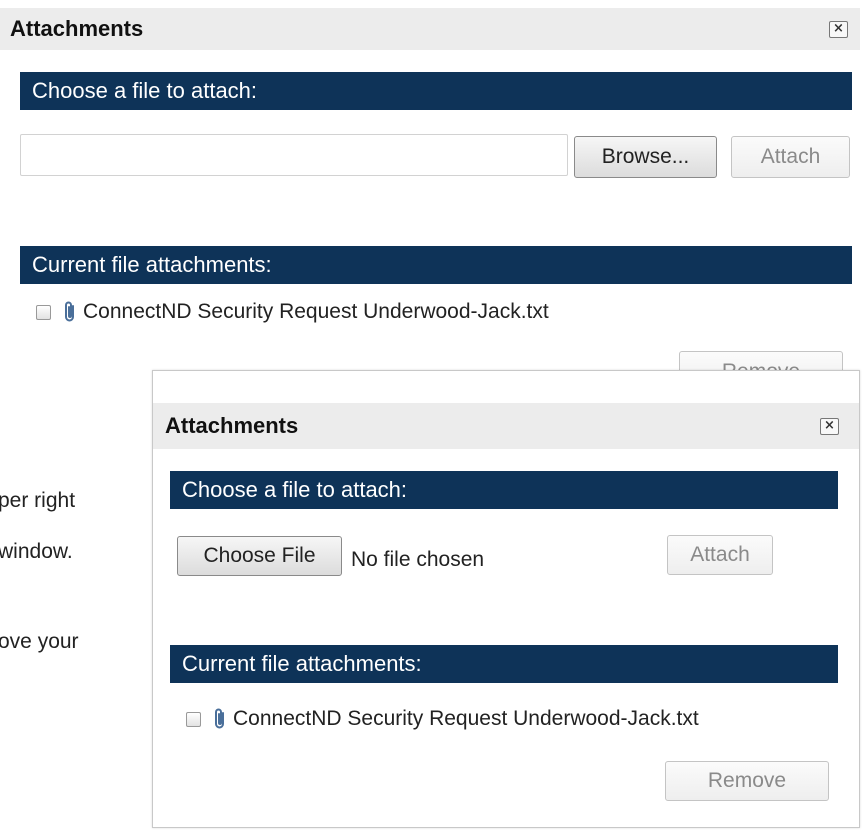  What do you see at coordinates (36, 551) in the screenshot?
I see `background-text-line-2: window.` at bounding box center [36, 551].